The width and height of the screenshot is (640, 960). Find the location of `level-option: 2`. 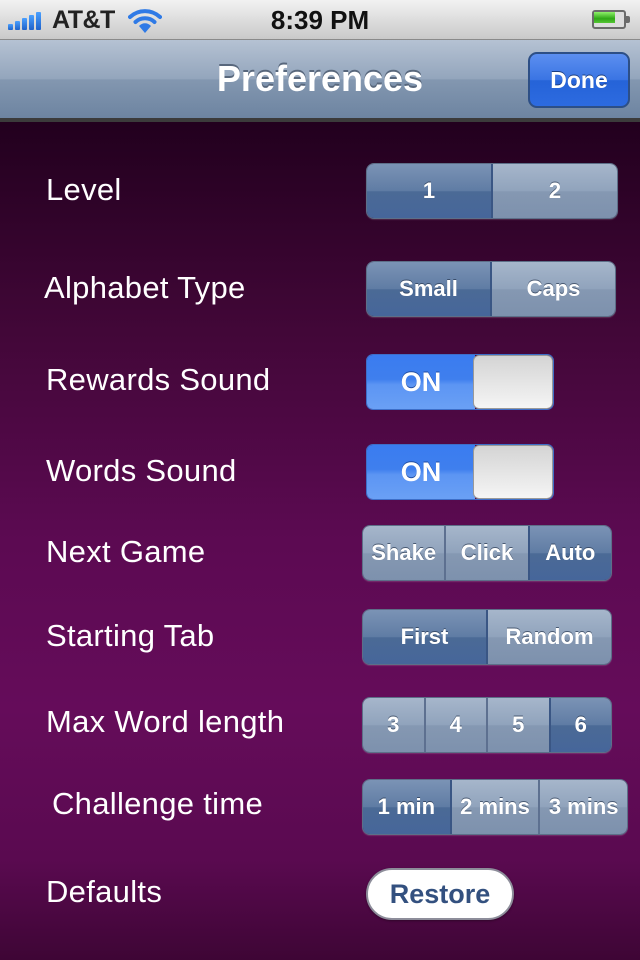

level-option: 2 is located at coordinates (554, 191).